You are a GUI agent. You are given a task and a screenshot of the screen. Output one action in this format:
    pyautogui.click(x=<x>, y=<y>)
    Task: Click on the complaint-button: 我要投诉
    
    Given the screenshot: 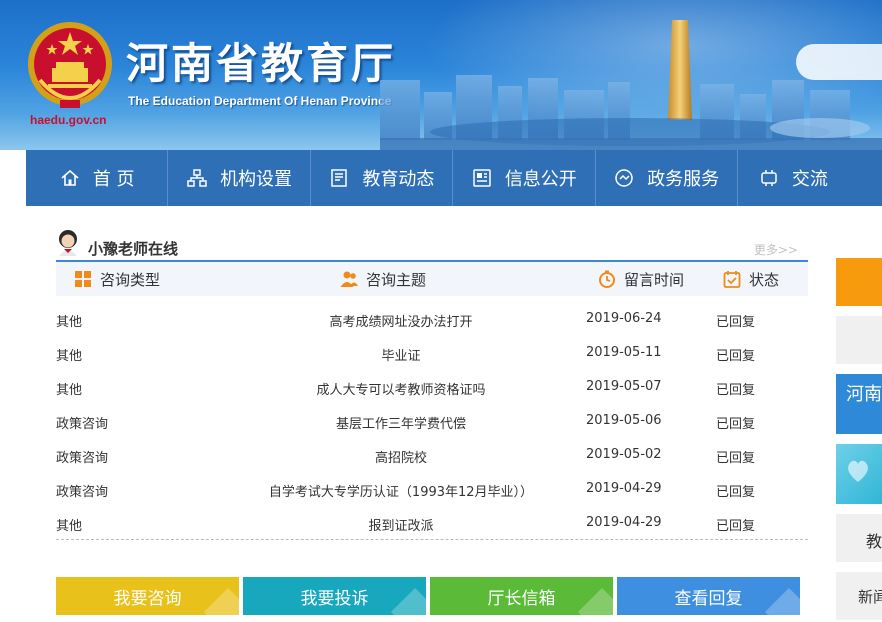 What is the action you would take?
    pyautogui.click(x=334, y=596)
    